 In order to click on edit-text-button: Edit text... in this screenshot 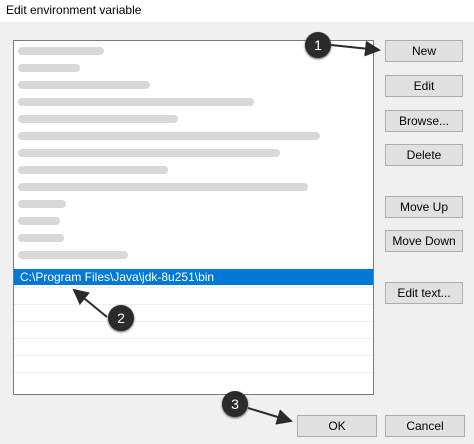, I will do `click(424, 293)`.